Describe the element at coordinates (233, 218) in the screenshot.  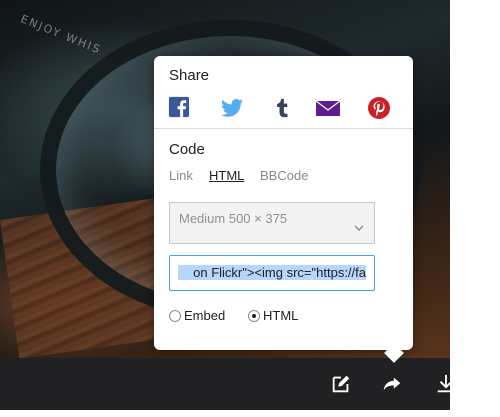
I see `size-select-value: Medium 500 × 375` at that location.